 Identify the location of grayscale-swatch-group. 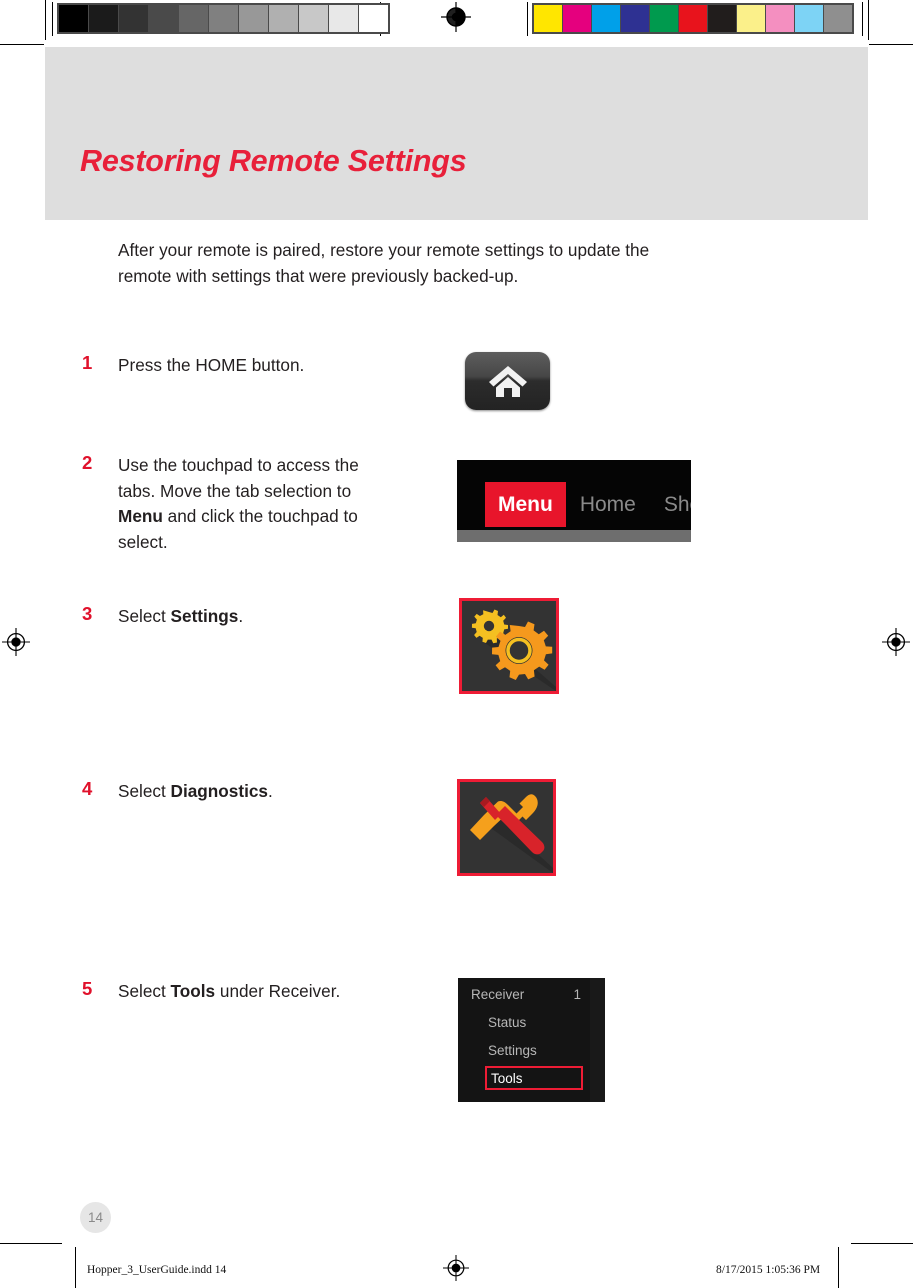
(223, 18).